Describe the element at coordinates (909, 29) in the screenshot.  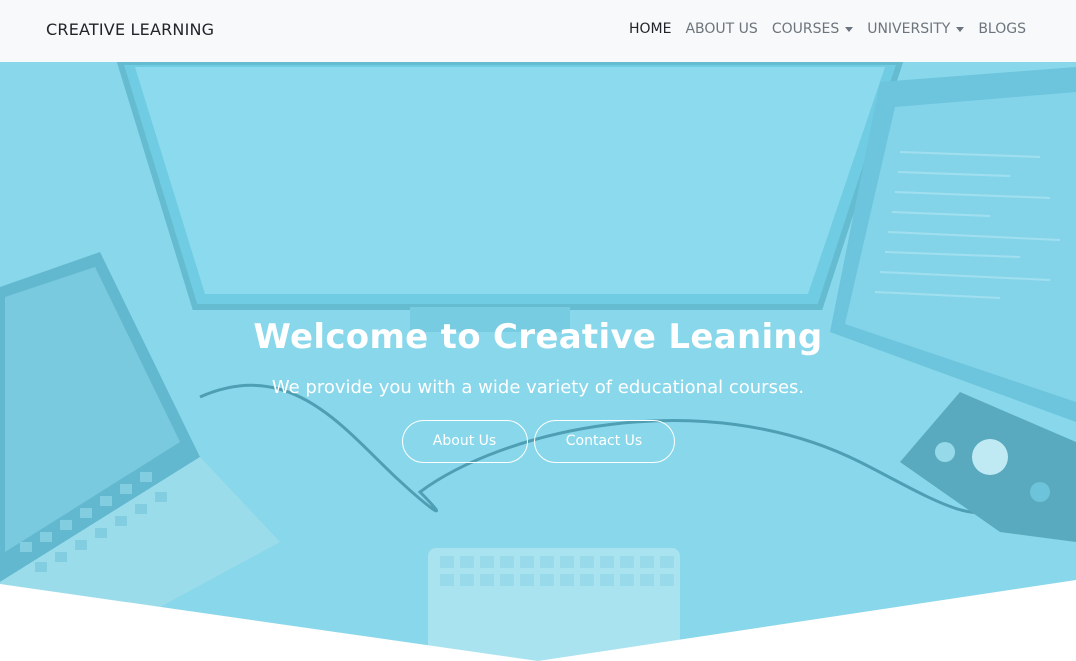
I see `nav-item-label: UNIVERSITY` at that location.